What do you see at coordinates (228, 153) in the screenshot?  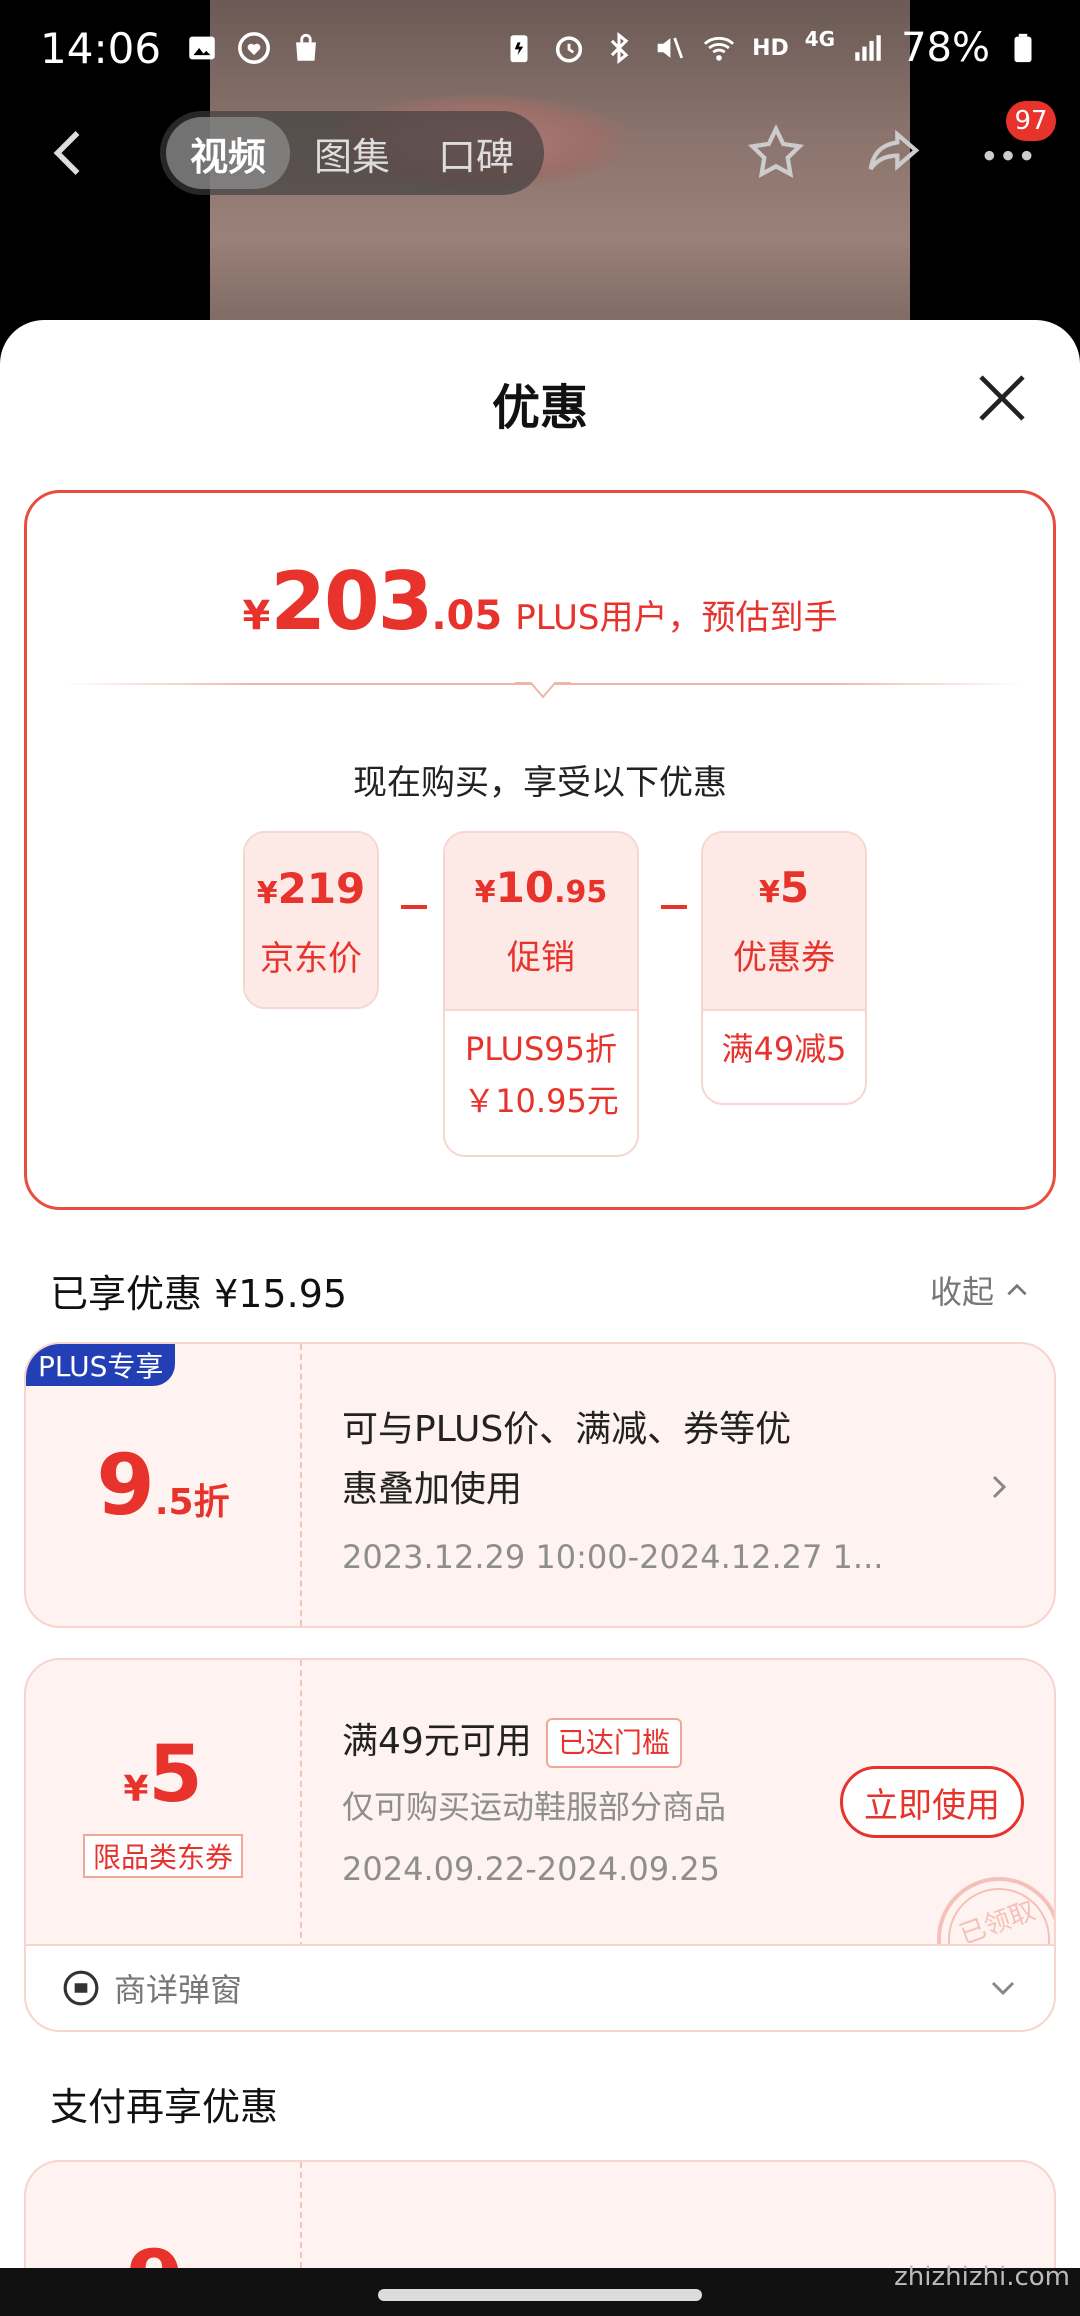 I see `tab-video: 视频` at bounding box center [228, 153].